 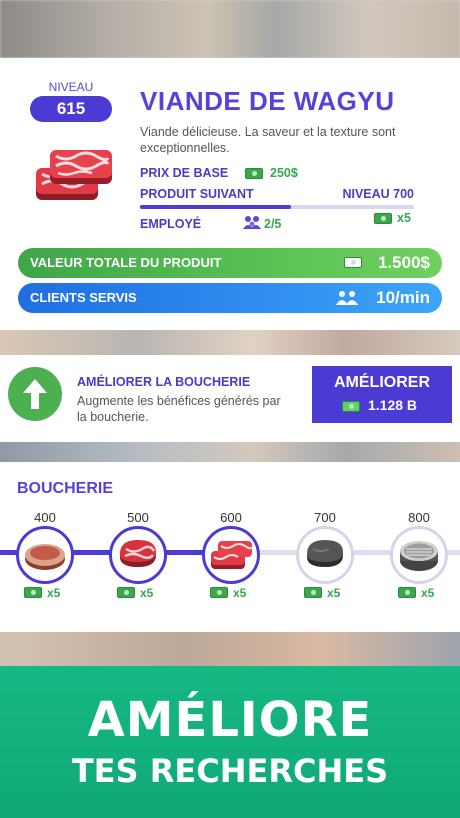 I want to click on clients-served-bar: CLIENTS SERVIS 10/min, so click(x=230, y=298).